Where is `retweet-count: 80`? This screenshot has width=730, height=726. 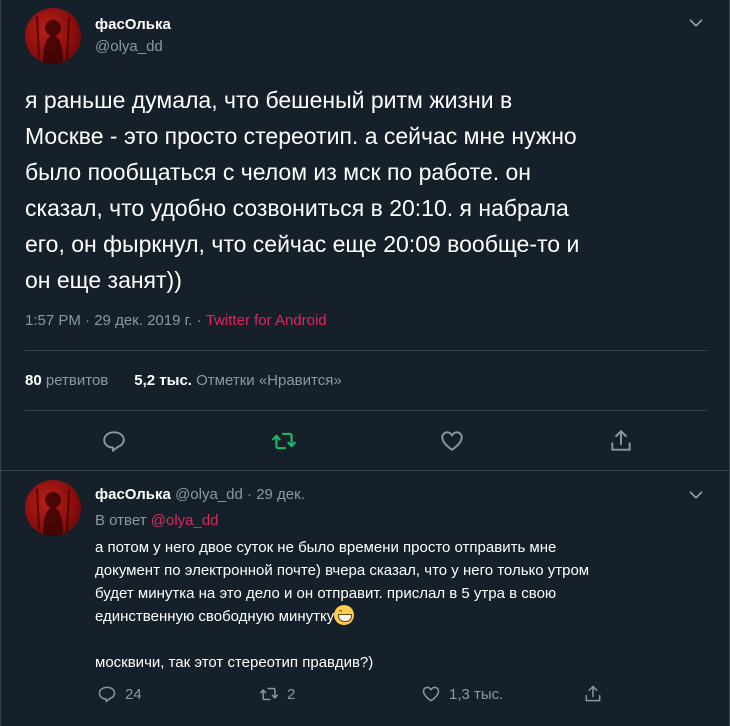
retweet-count: 80 is located at coordinates (33, 380).